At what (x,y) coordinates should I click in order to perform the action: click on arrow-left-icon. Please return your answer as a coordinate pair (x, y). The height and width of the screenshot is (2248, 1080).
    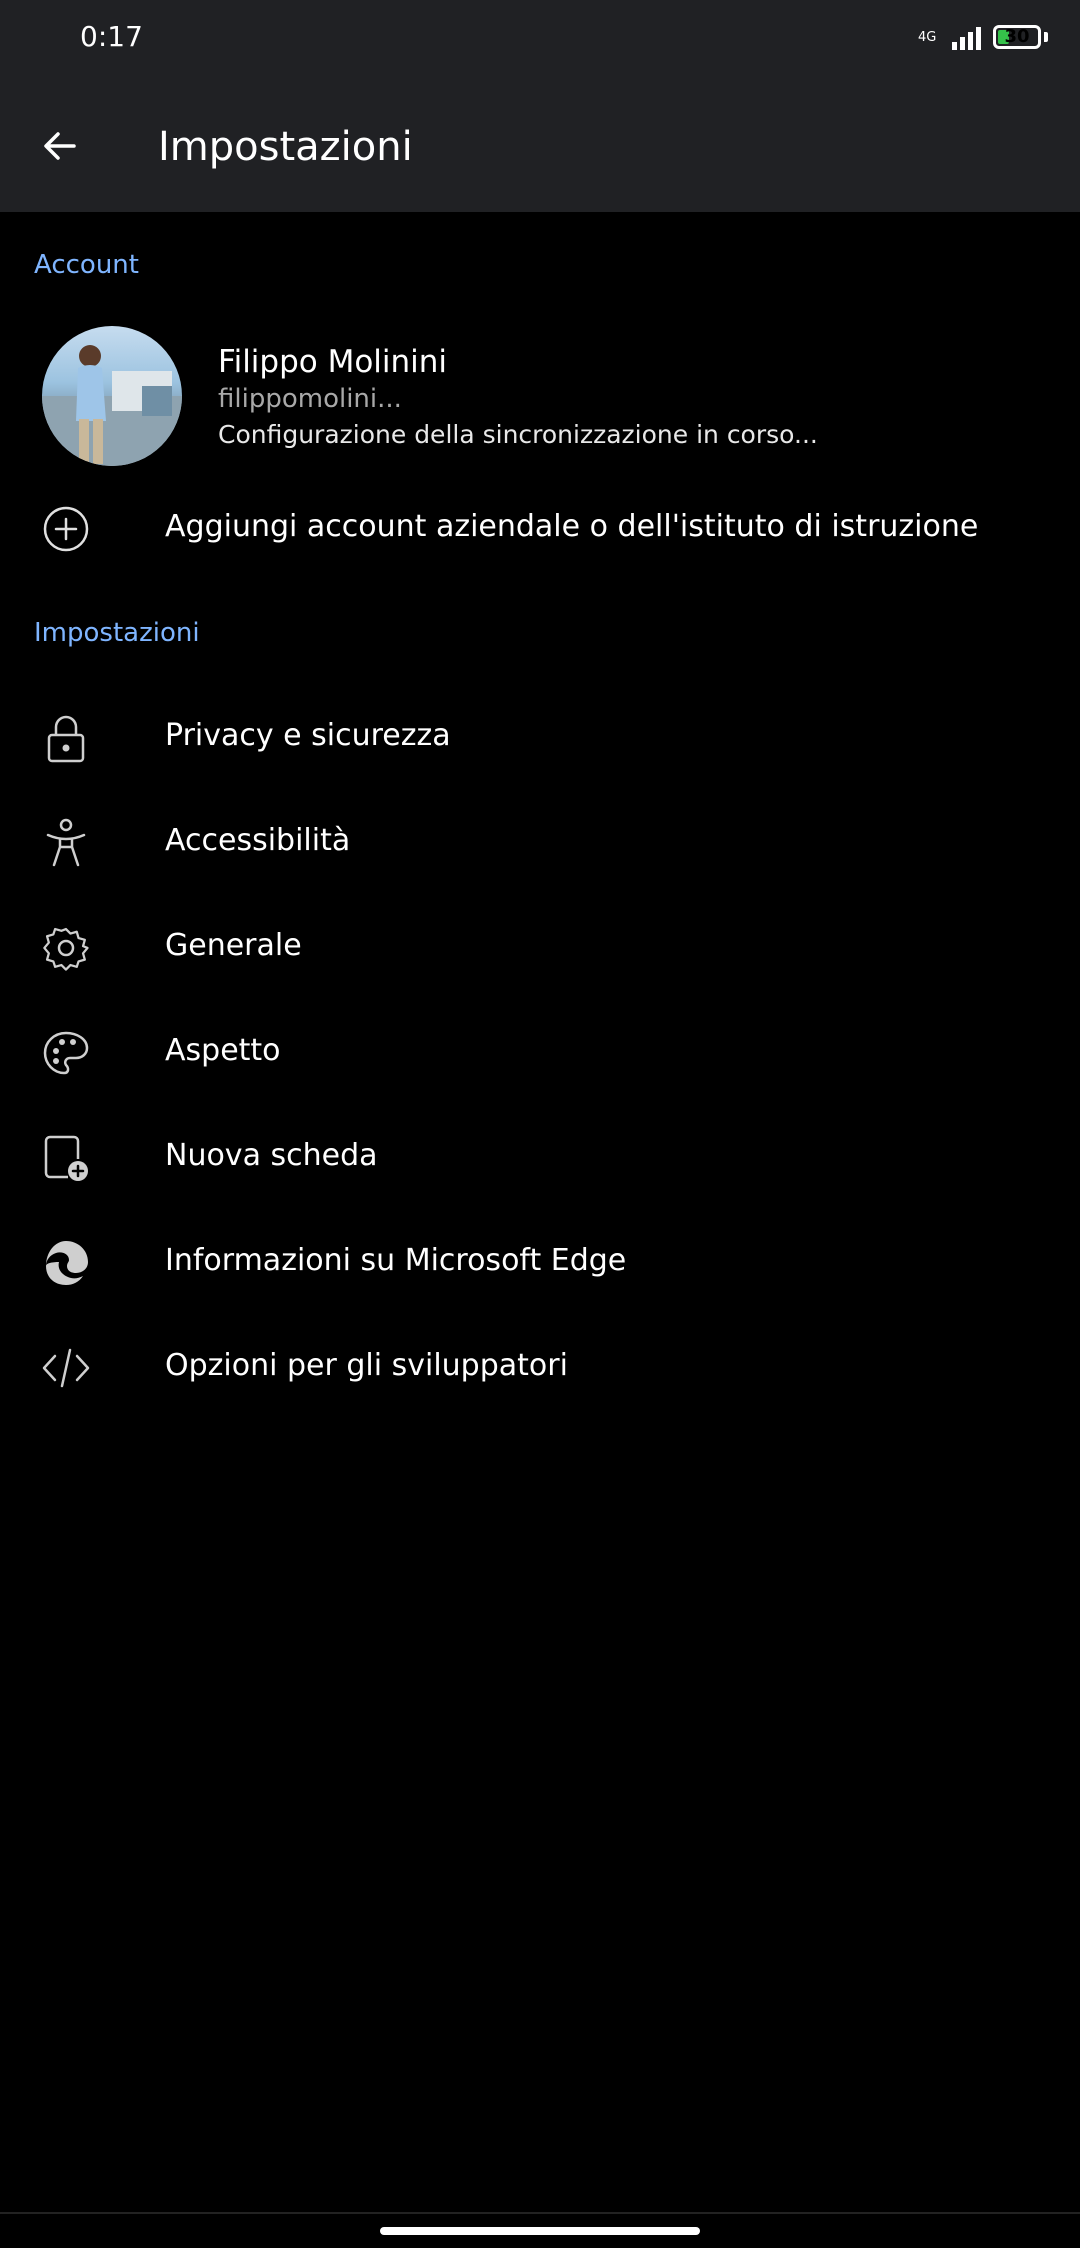
    Looking at the image, I should click on (60, 146).